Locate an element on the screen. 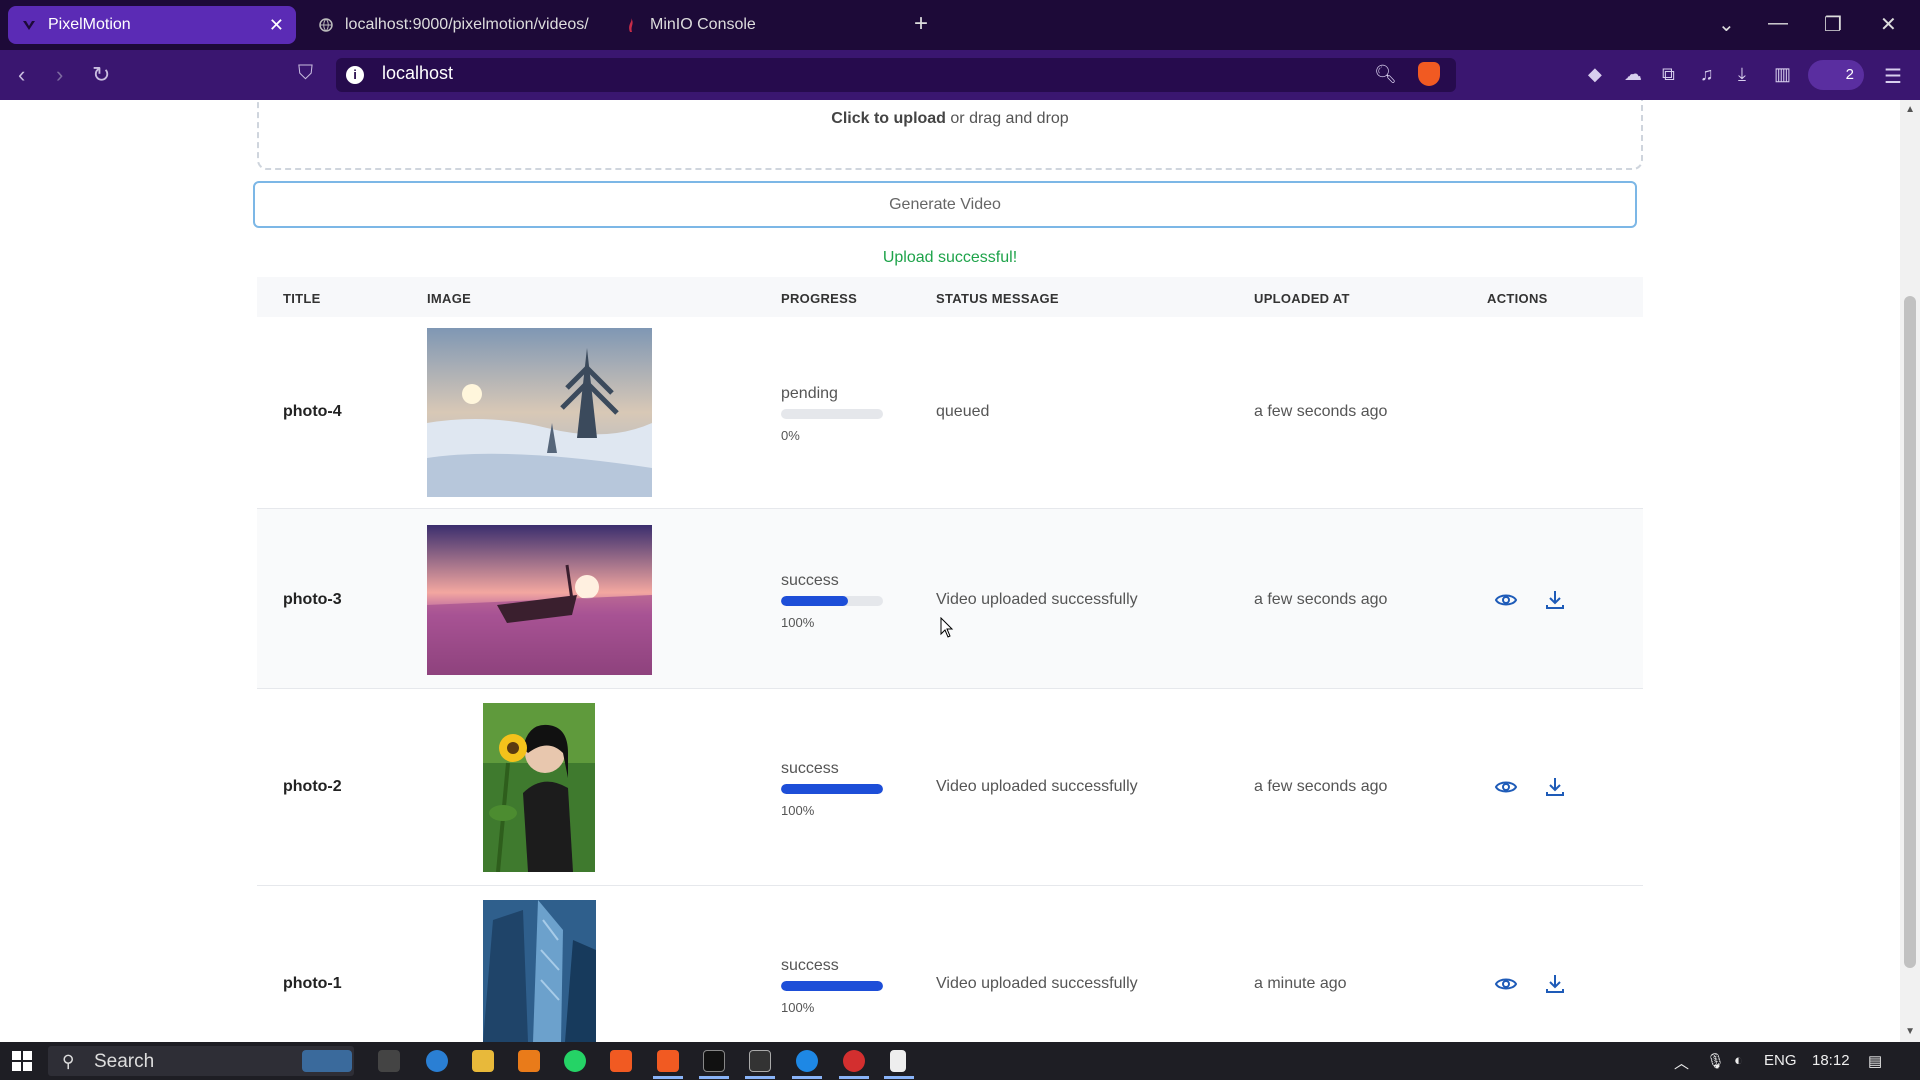  whatsapp-icon is located at coordinates (575, 1061).